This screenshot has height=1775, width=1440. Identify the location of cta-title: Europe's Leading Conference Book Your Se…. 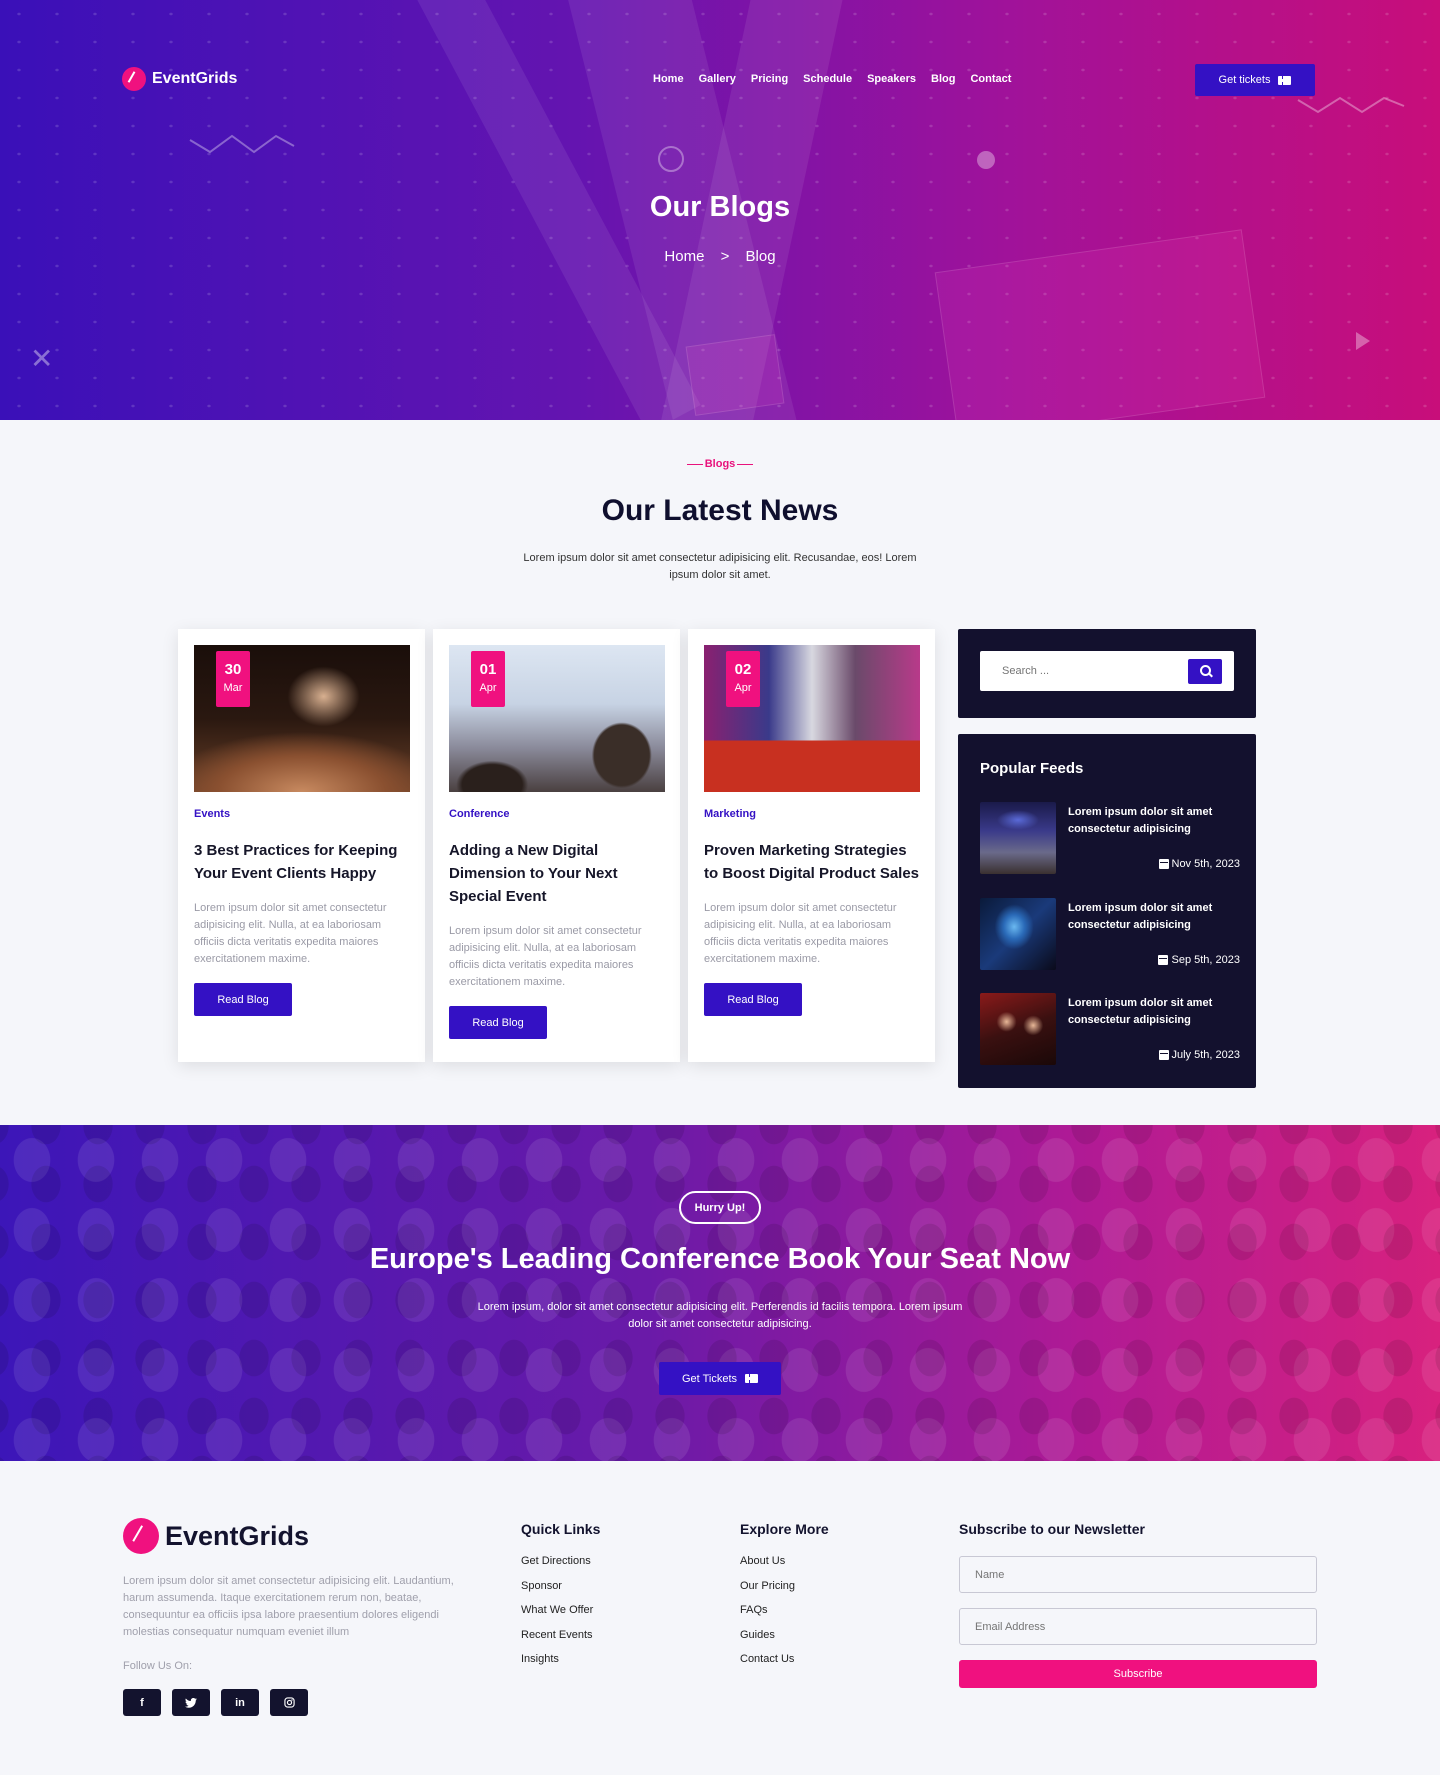
(720, 1259).